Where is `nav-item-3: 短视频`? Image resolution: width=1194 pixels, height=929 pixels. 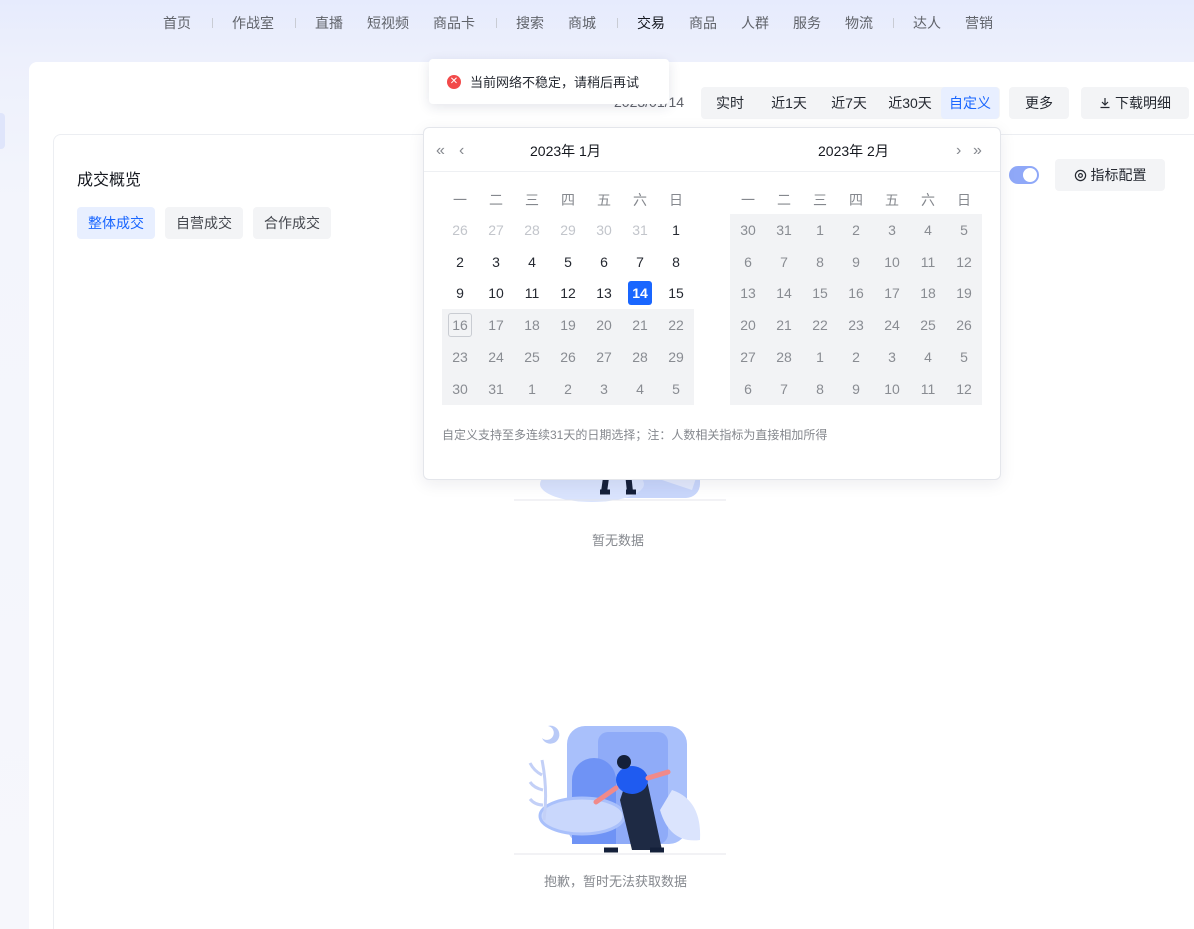 nav-item-3: 短视频 is located at coordinates (388, 23).